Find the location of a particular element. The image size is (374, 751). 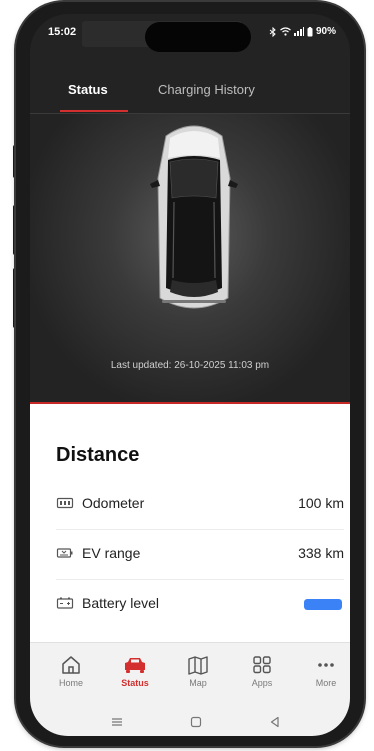

list-item-battery-level: Battery level is located at coordinates (200, 605).